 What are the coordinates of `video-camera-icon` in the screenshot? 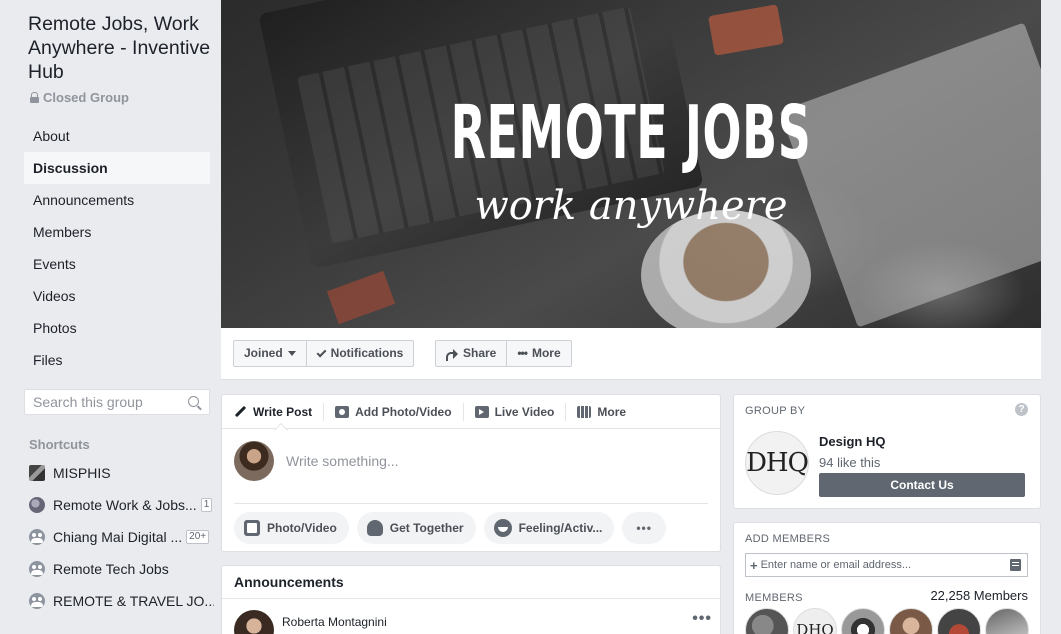 It's located at (481, 411).